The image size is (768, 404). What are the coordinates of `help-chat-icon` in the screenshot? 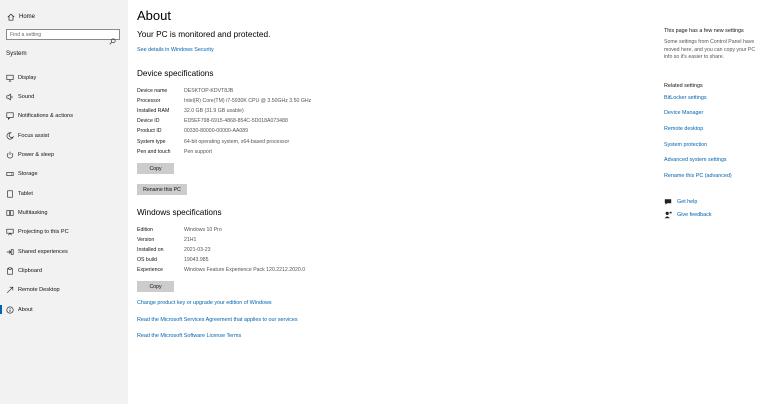 It's located at (668, 202).